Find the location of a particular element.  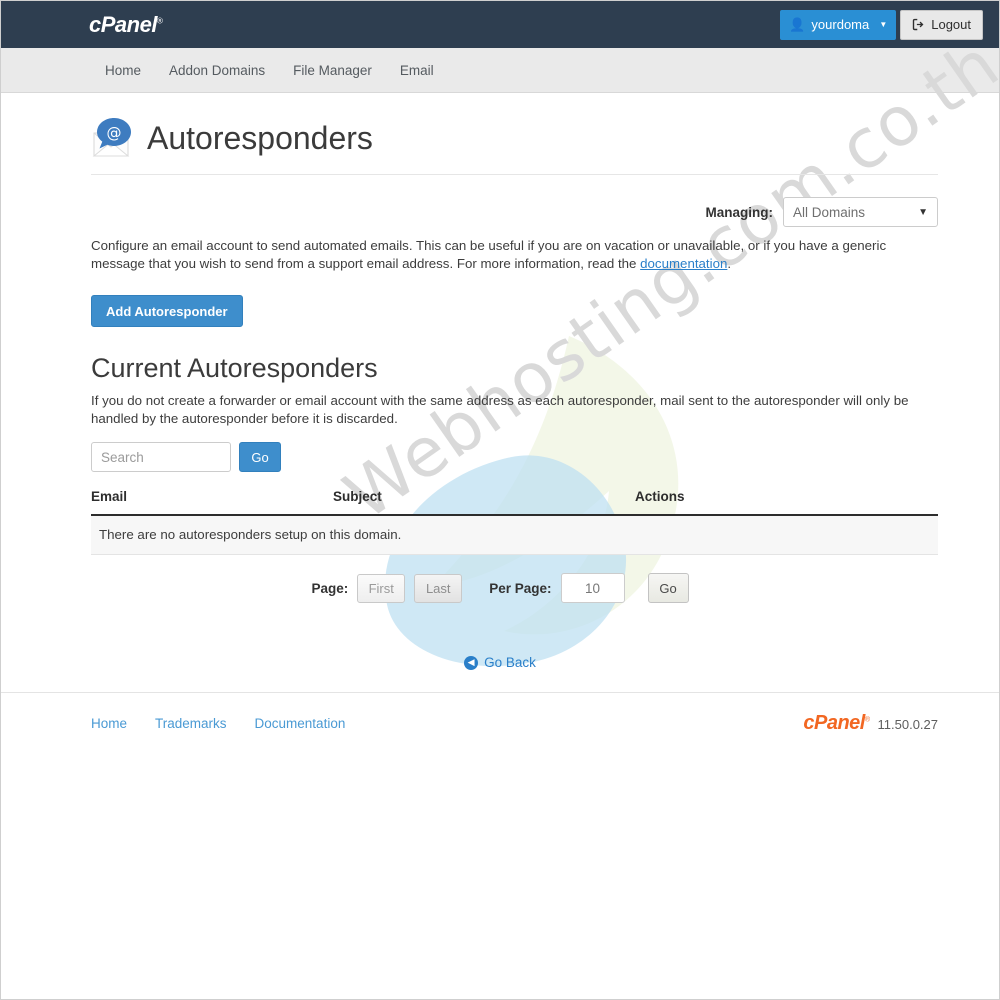

pagination-last-button: Last is located at coordinates (438, 588).